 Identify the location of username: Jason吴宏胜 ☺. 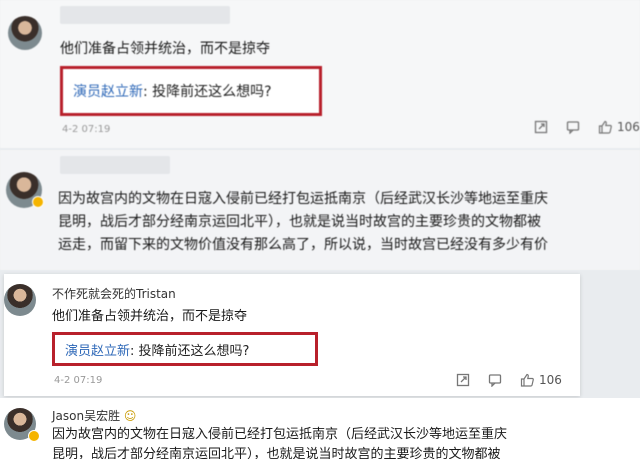
(94, 415).